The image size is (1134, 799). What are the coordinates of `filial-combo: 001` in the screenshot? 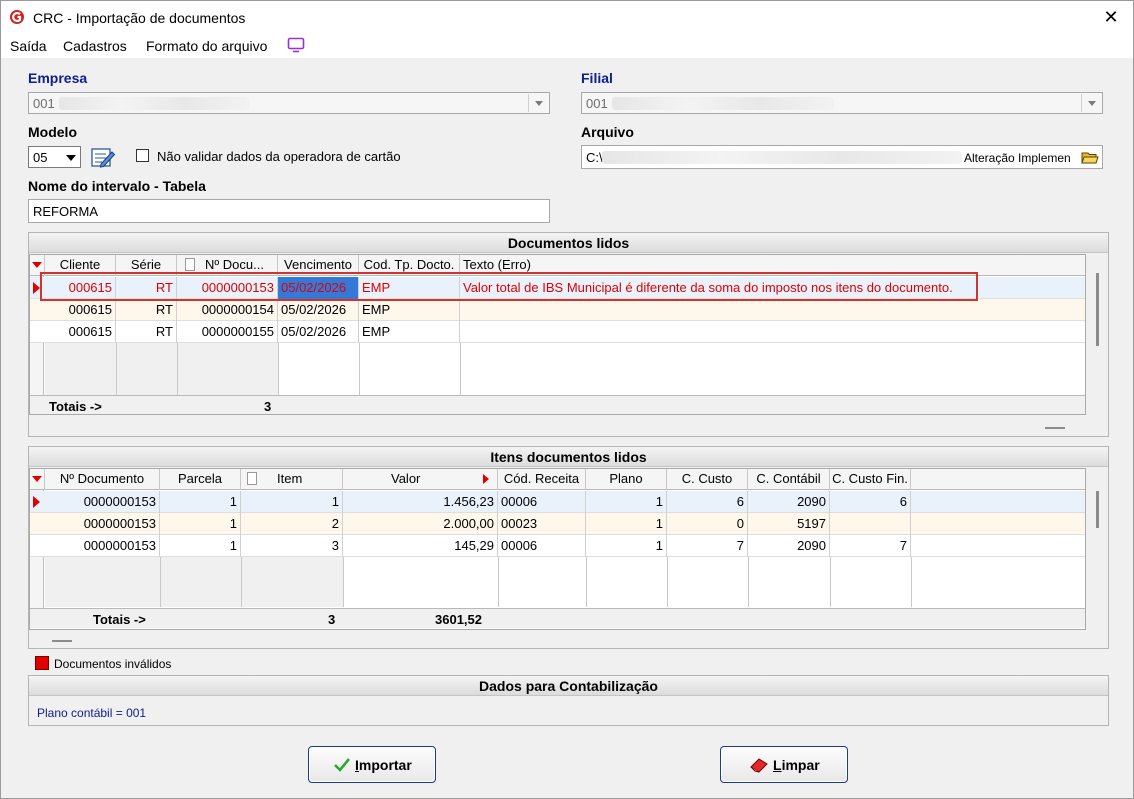 It's located at (842, 103).